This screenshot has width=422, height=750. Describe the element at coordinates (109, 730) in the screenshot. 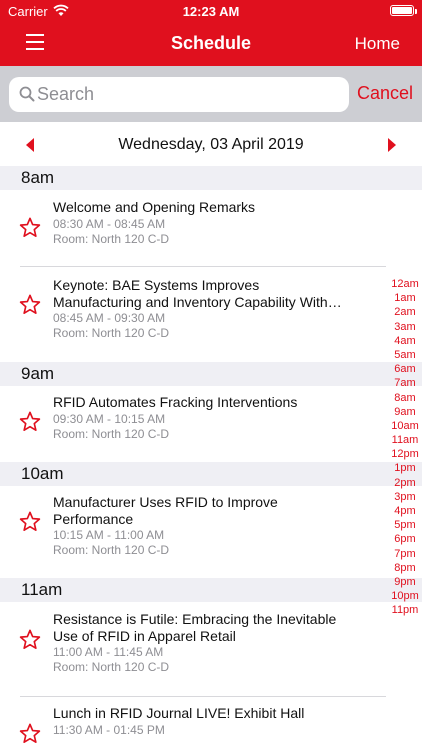

I see `session-time: 11:30 AM - 01:45 PM` at that location.